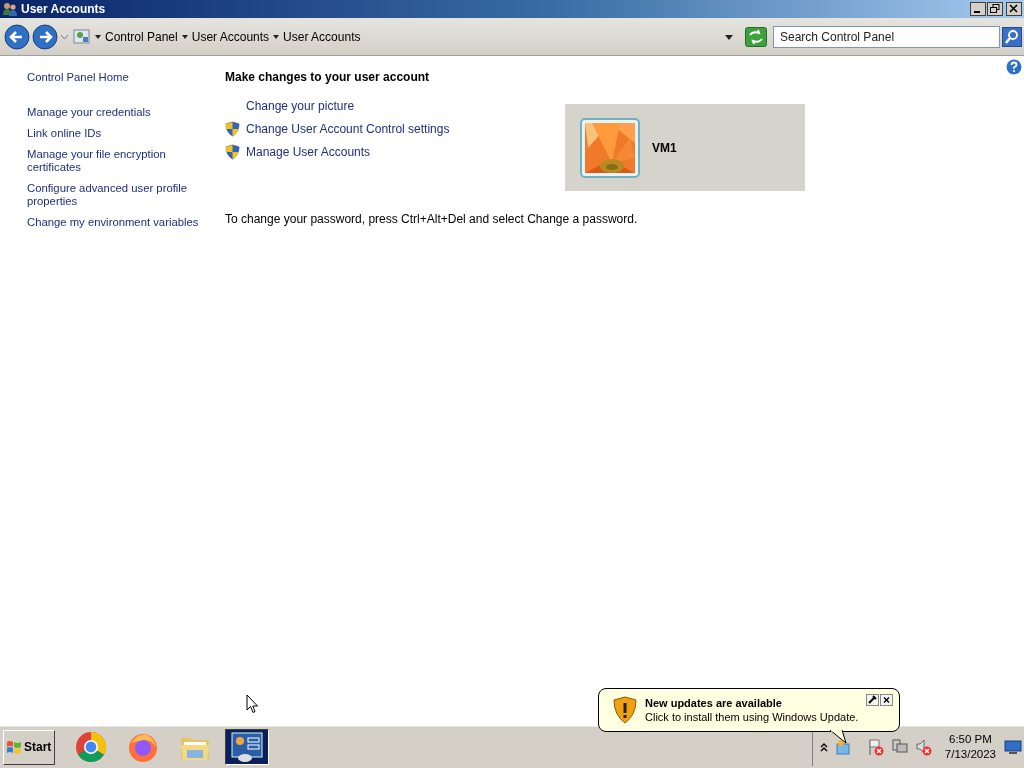  Describe the element at coordinates (14, 747) in the screenshot. I see `start-logo-icon` at that location.